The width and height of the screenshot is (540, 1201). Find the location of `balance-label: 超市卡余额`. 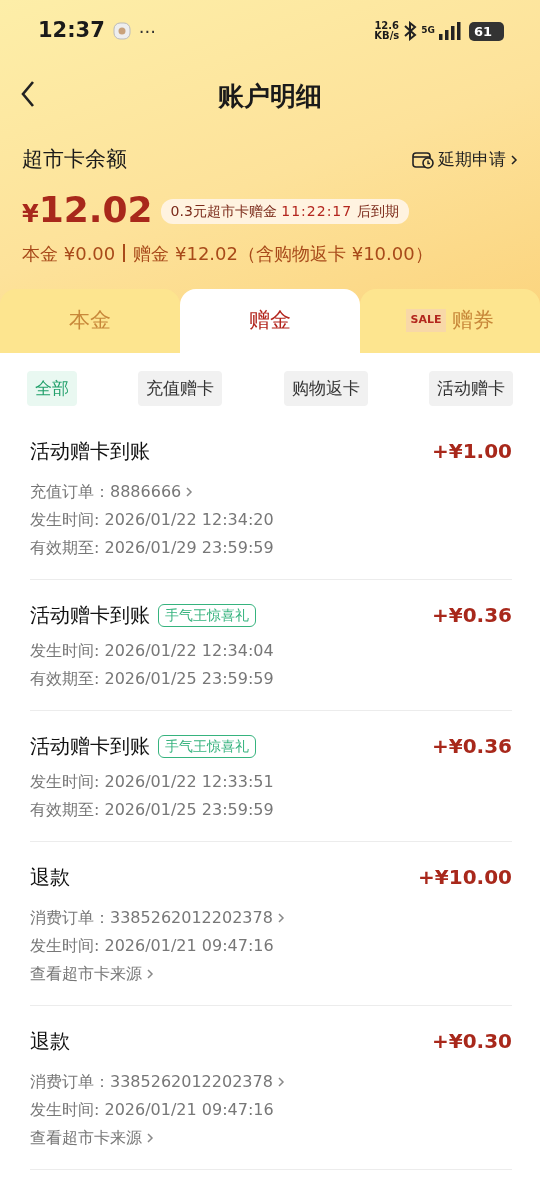

balance-label: 超市卡余额 is located at coordinates (74, 159).